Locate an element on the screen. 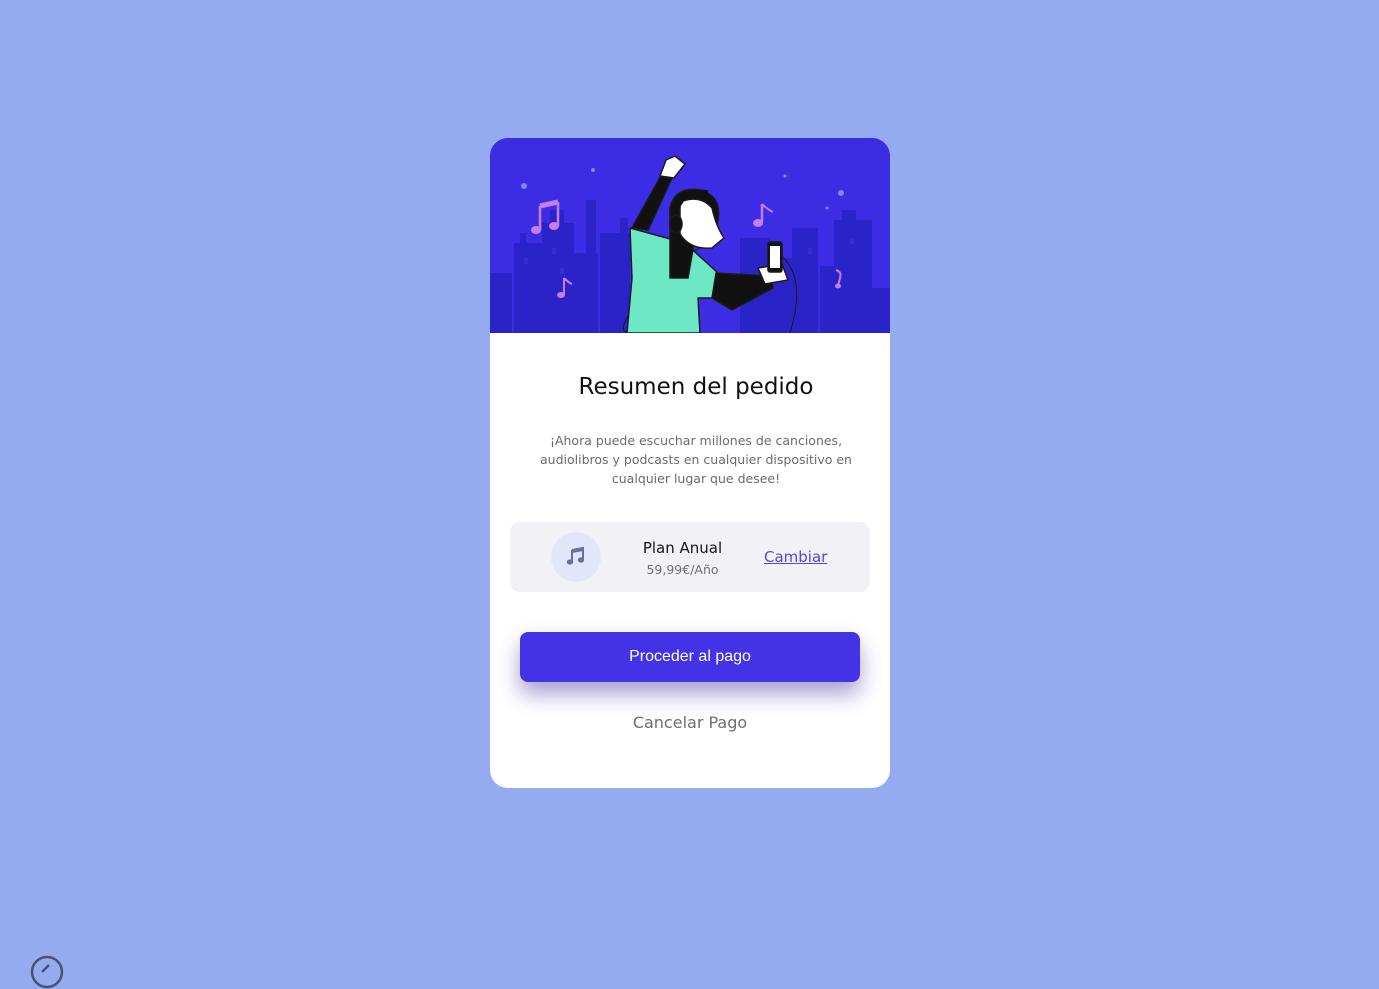 Image resolution: width=1379 pixels, height=989 pixels. music-note-icon is located at coordinates (575, 555).